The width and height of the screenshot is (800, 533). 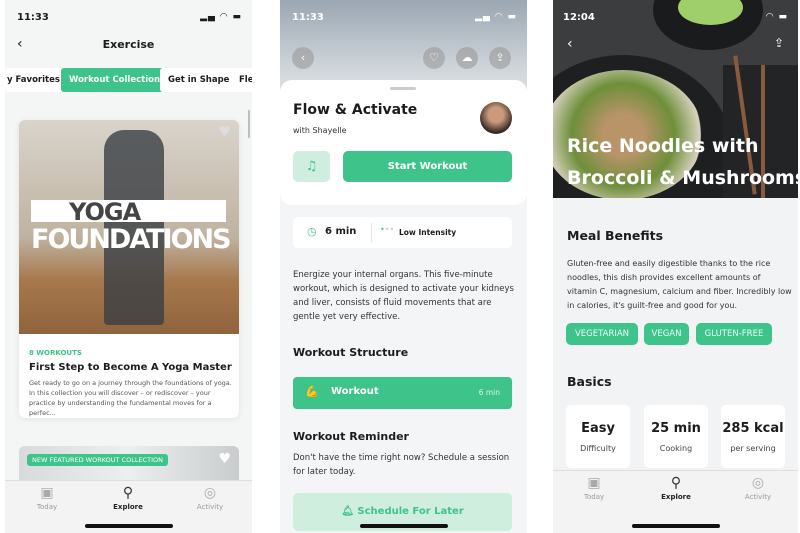 I want to click on workout-title: Flow & Activate, so click(x=355, y=110).